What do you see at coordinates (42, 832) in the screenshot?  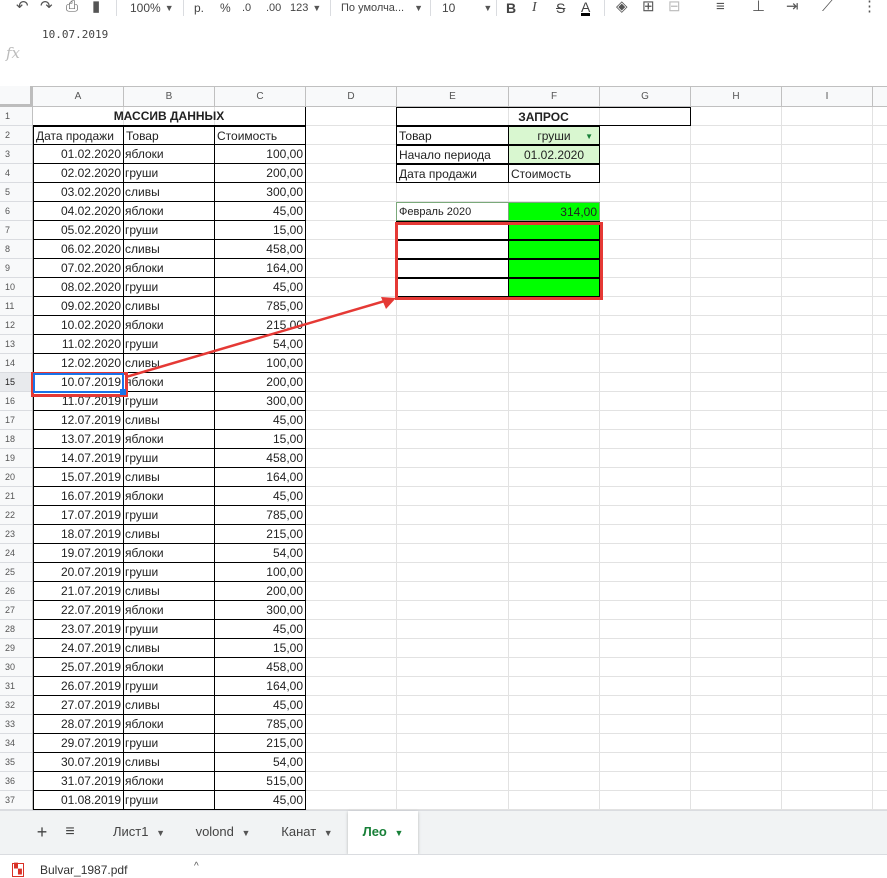 I see `add-sheet-button: +` at bounding box center [42, 832].